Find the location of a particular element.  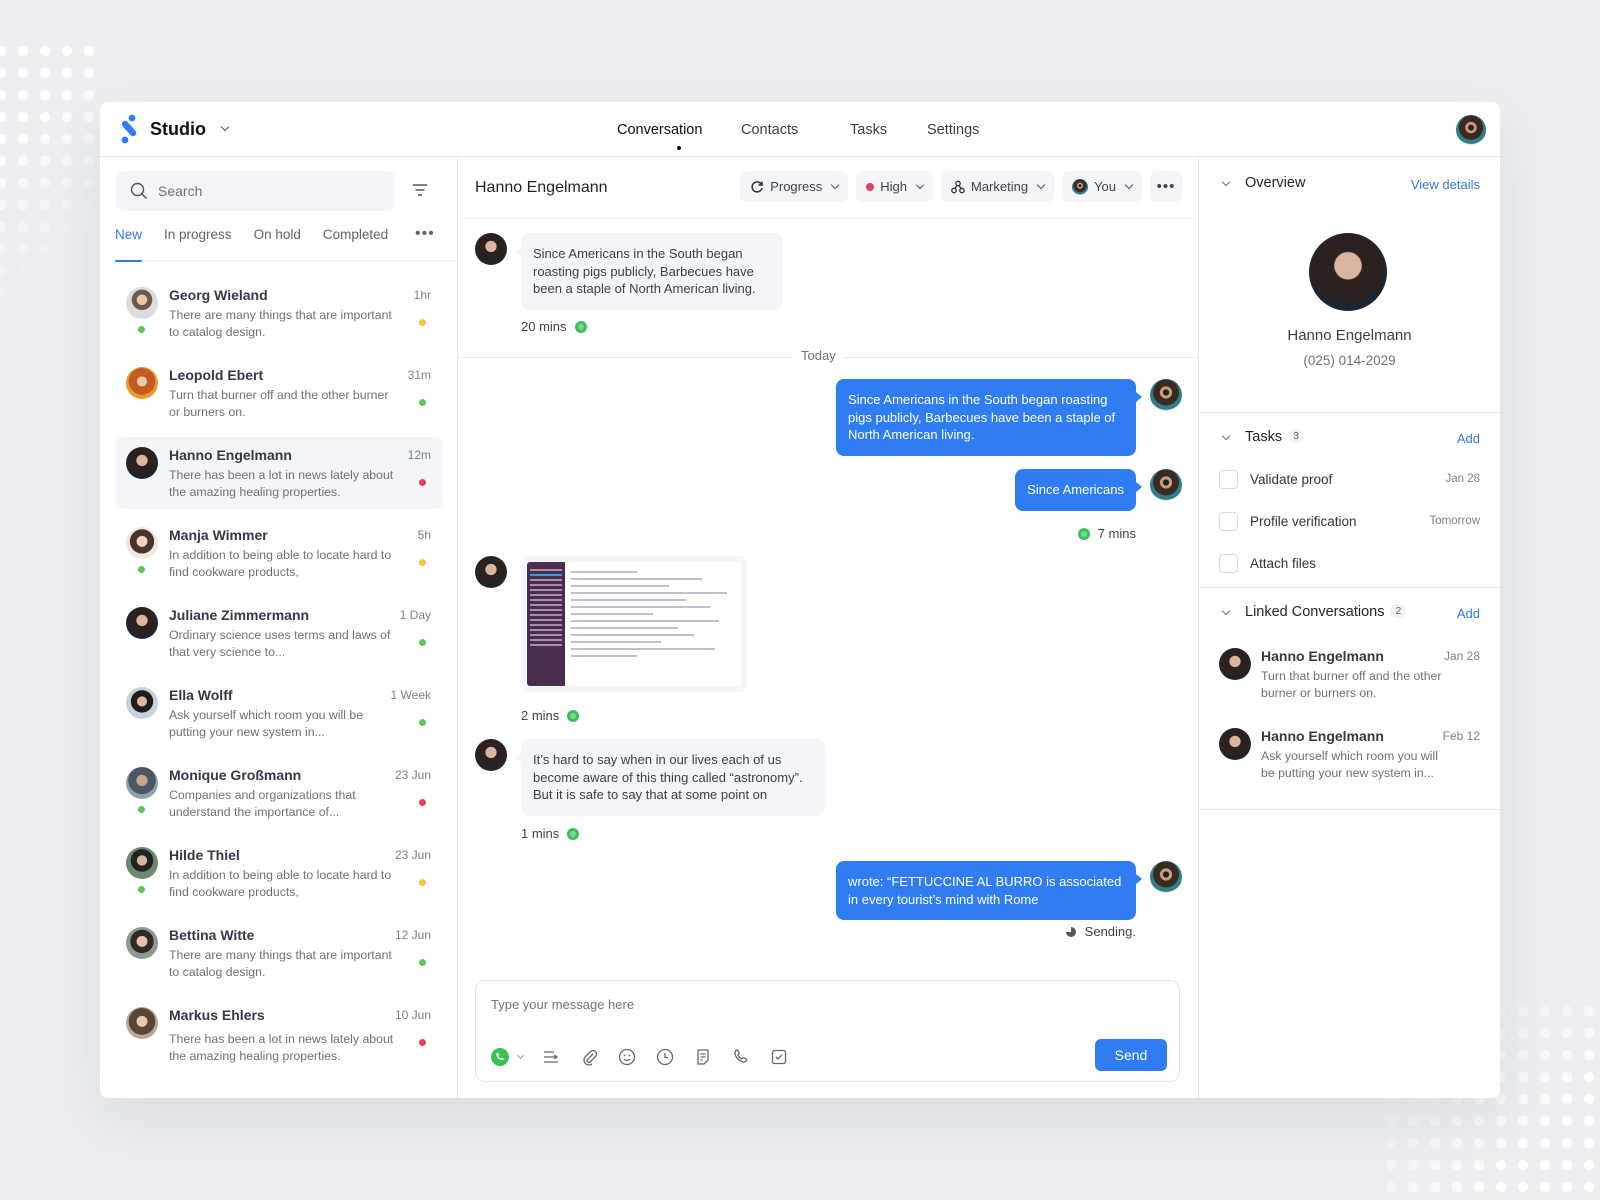

contact-name: Ella Wolff is located at coordinates (201, 695).